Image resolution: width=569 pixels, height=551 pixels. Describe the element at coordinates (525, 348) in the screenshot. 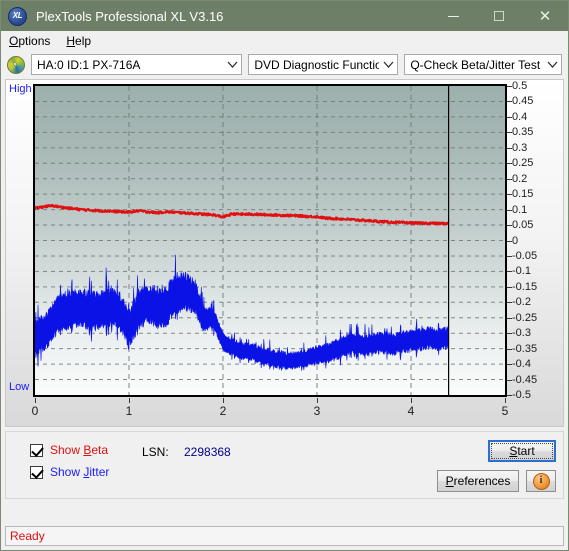

I see `y-tick-label: -0.35` at that location.